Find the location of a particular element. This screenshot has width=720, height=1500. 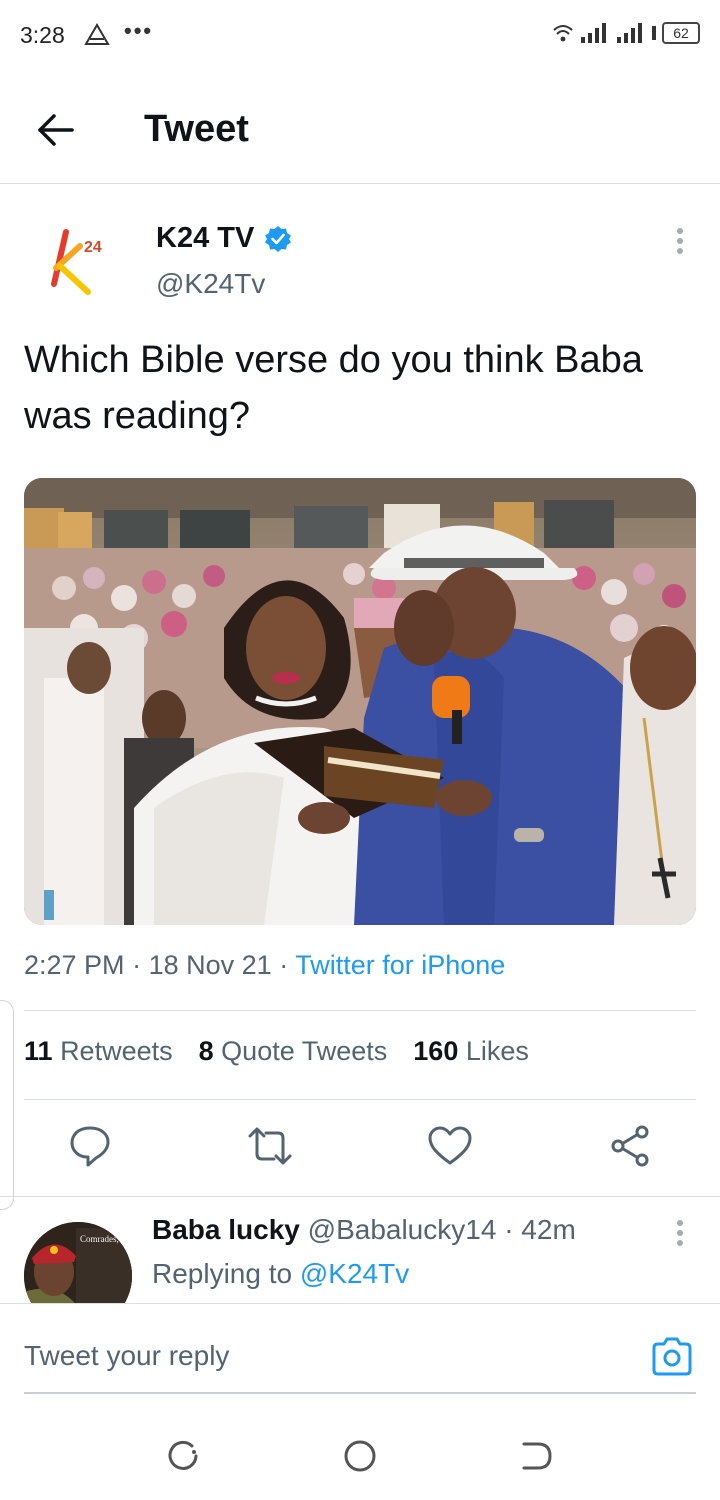

arrow-left-icon is located at coordinates (56, 130).